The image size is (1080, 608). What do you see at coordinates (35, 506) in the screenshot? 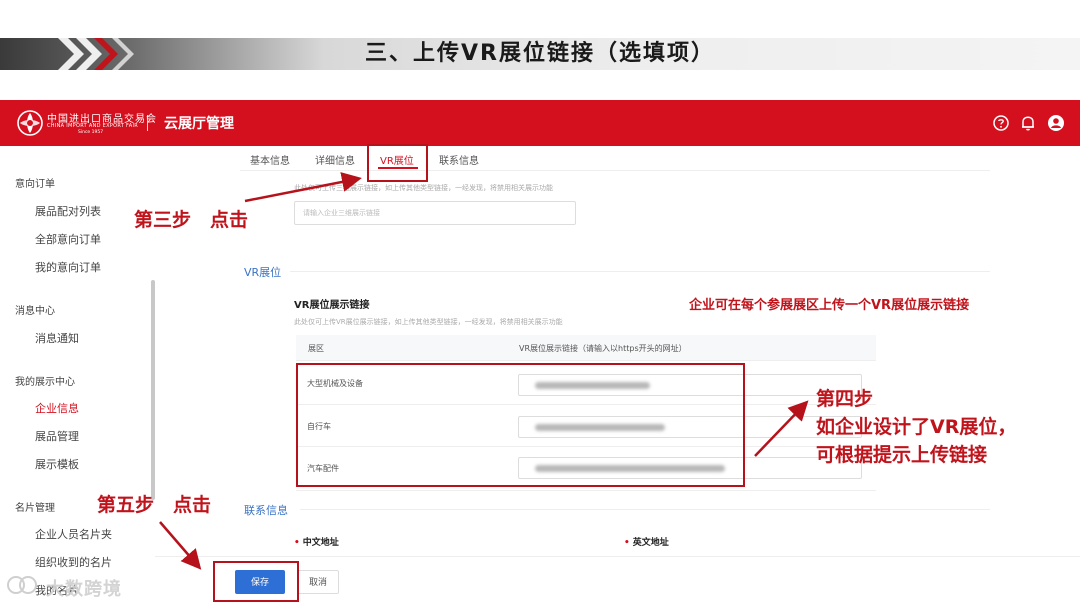
I see `sidebar-group-cards: 名片管理` at bounding box center [35, 506].